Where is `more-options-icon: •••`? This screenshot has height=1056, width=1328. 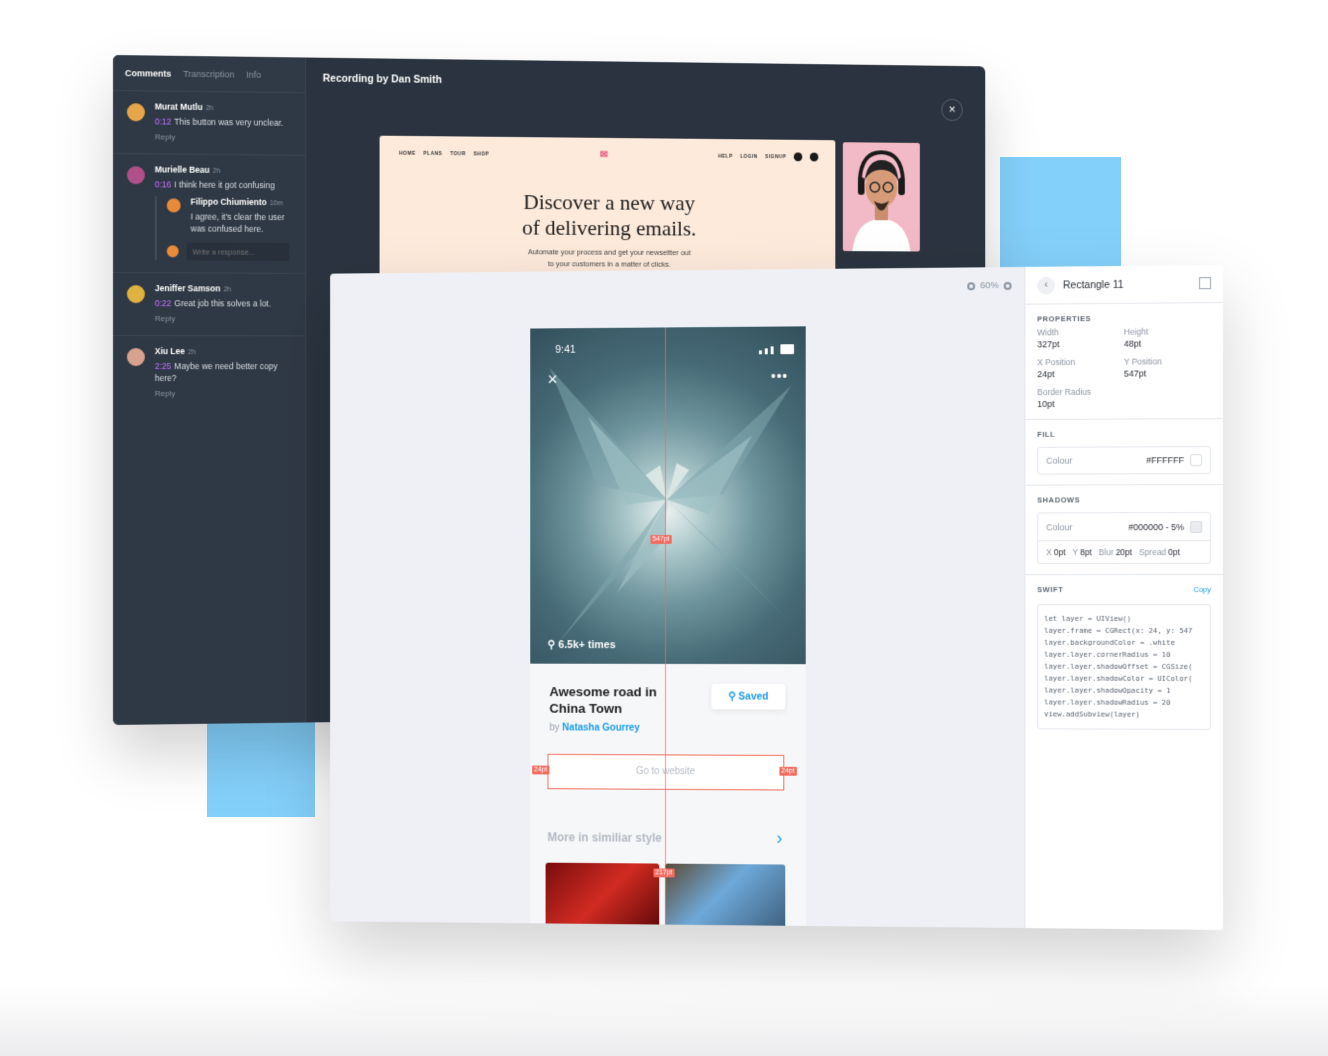
more-options-icon: ••• is located at coordinates (779, 376).